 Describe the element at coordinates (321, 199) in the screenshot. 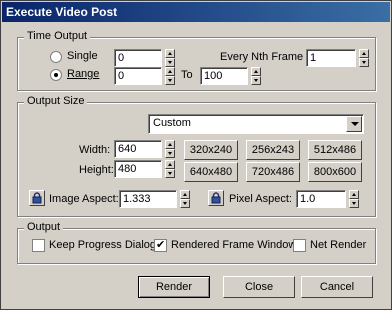

I see `pixel-aspect-input: 1.0` at that location.